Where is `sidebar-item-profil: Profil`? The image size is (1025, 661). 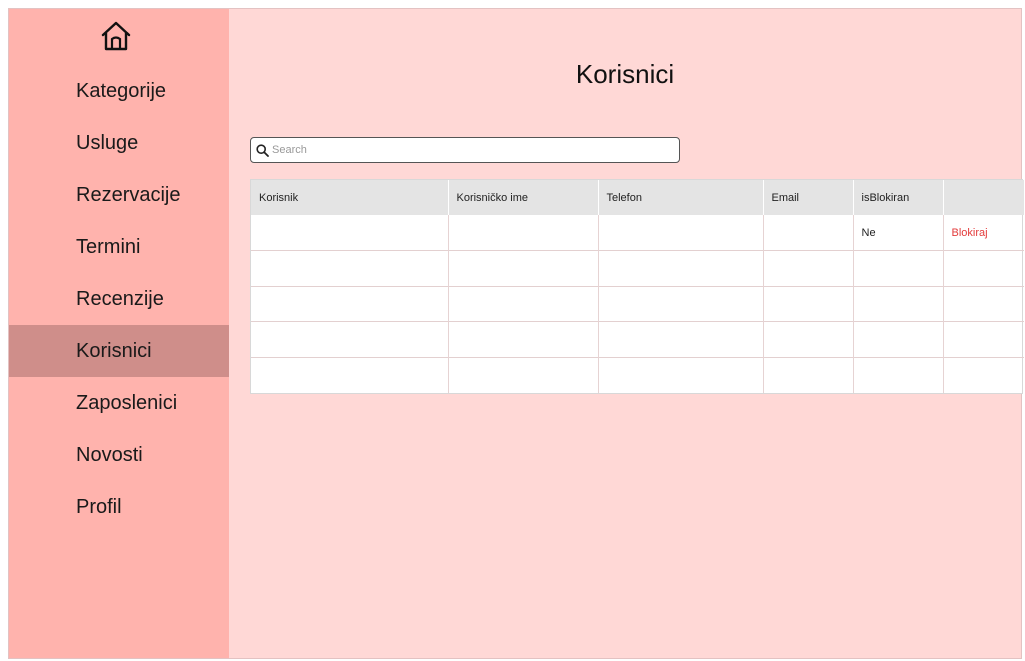
sidebar-item-profil: Profil is located at coordinates (119, 507).